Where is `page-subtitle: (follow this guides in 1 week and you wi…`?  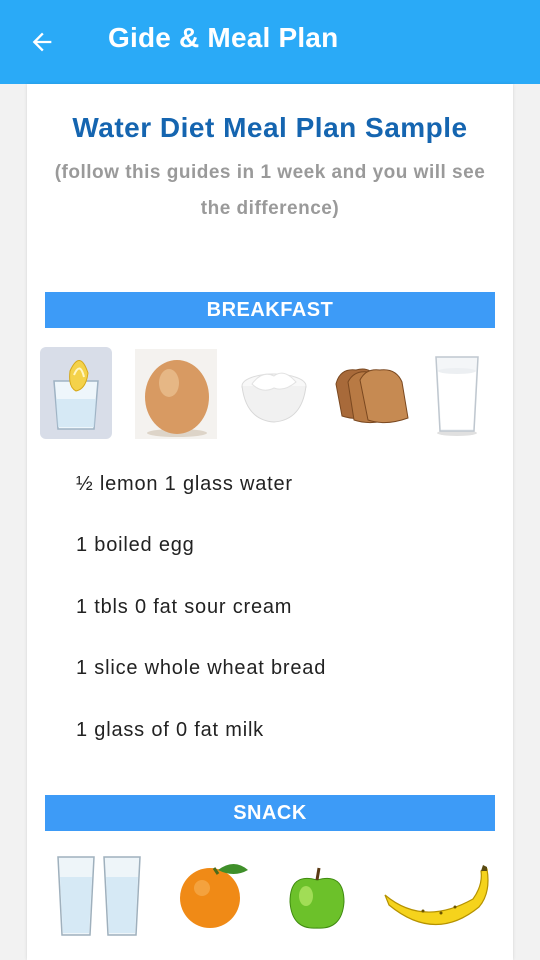
page-subtitle: (follow this guides in 1 week and you wi… is located at coordinates (270, 190).